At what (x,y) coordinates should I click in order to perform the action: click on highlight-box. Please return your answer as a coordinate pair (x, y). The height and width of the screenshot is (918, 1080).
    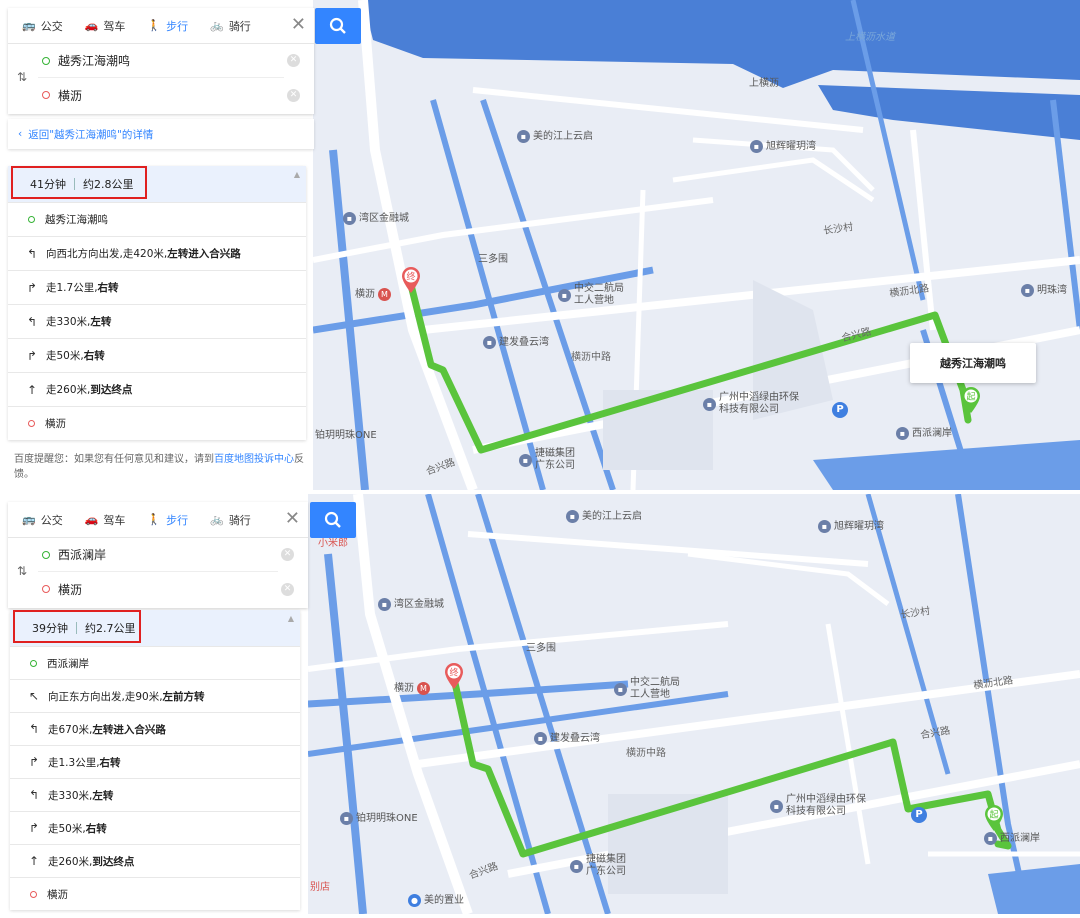
    Looking at the image, I should click on (79, 182).